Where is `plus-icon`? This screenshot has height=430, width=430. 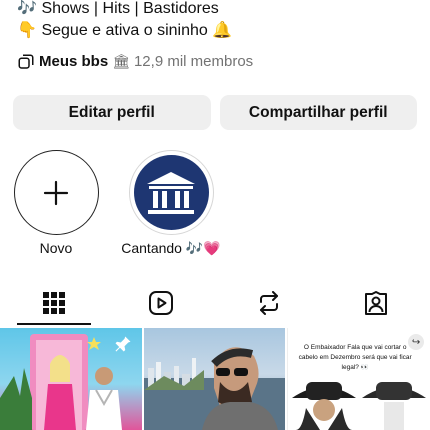 plus-icon is located at coordinates (56, 192).